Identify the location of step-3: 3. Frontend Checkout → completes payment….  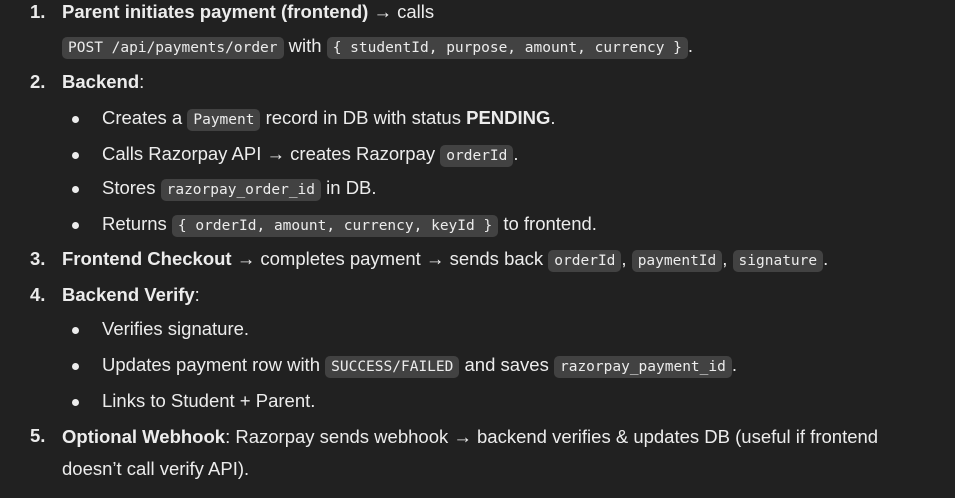
(477, 260).